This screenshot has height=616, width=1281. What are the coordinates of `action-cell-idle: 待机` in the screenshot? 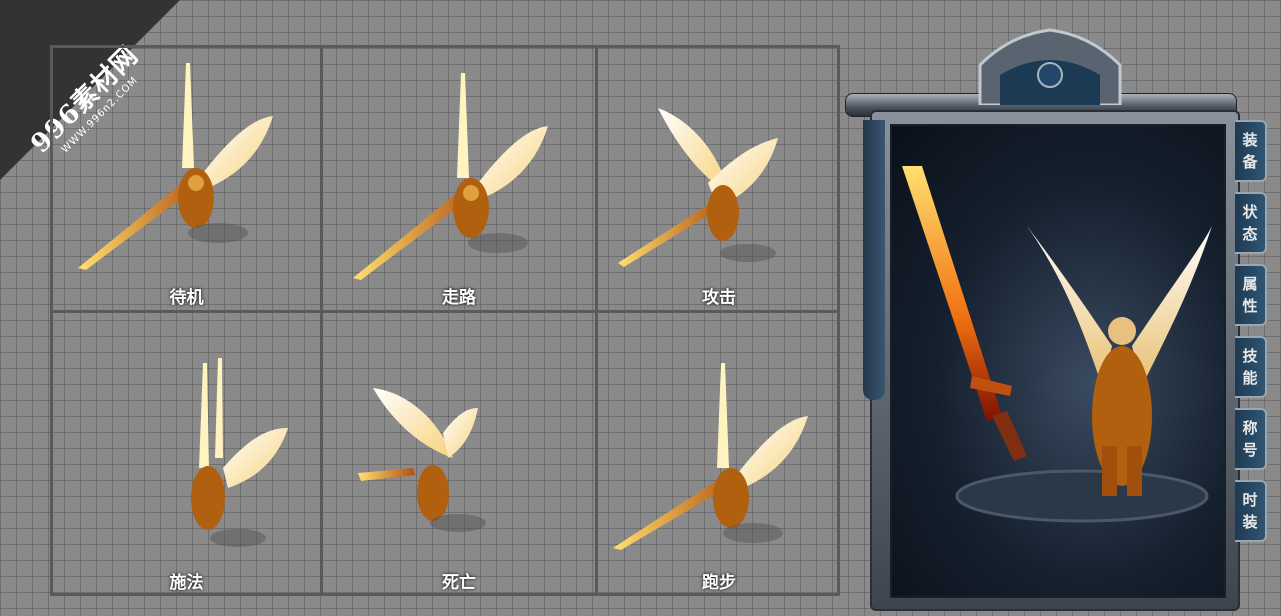 It's located at (188, 180).